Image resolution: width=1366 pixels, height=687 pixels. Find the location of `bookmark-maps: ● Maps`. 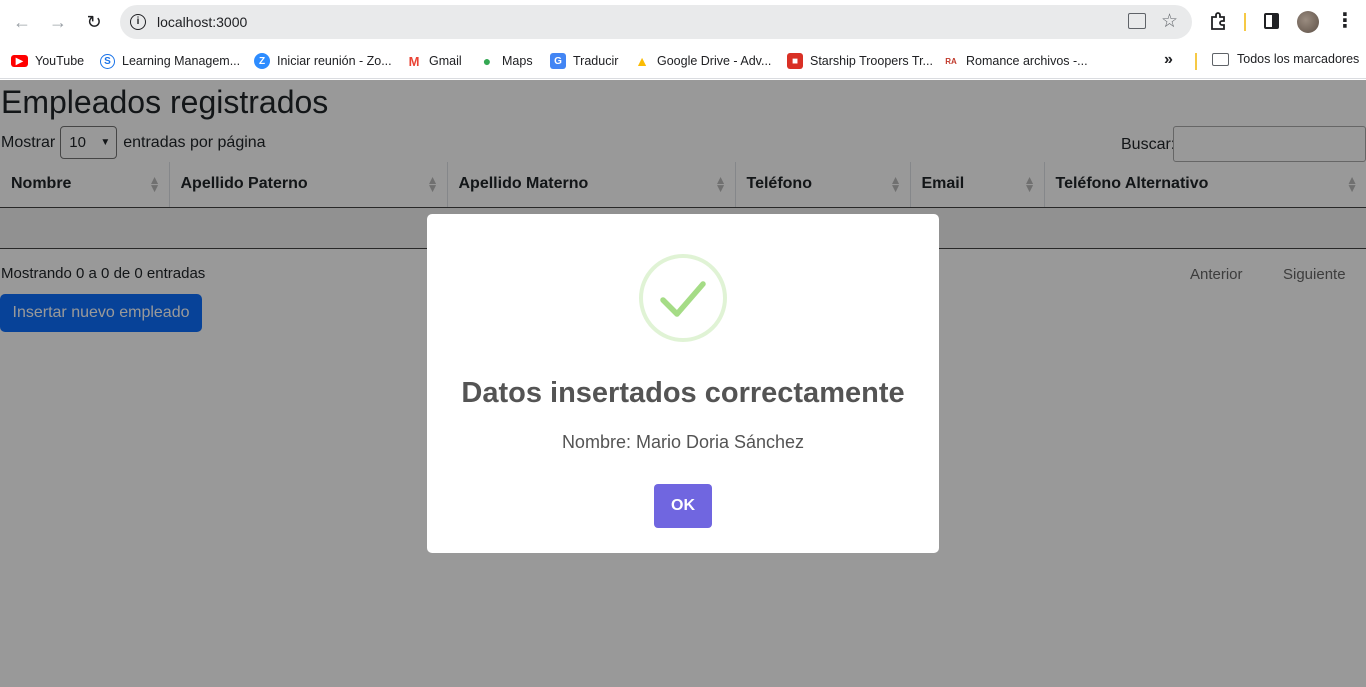

bookmark-maps: ● Maps is located at coordinates (506, 61).